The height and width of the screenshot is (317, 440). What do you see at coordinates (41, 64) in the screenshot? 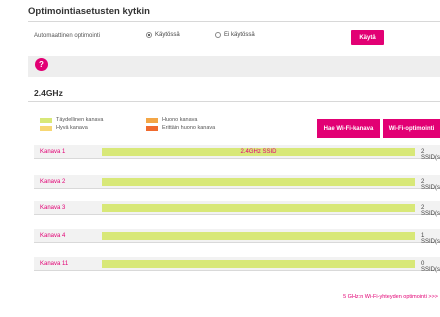
I see `help-icon: ?` at bounding box center [41, 64].